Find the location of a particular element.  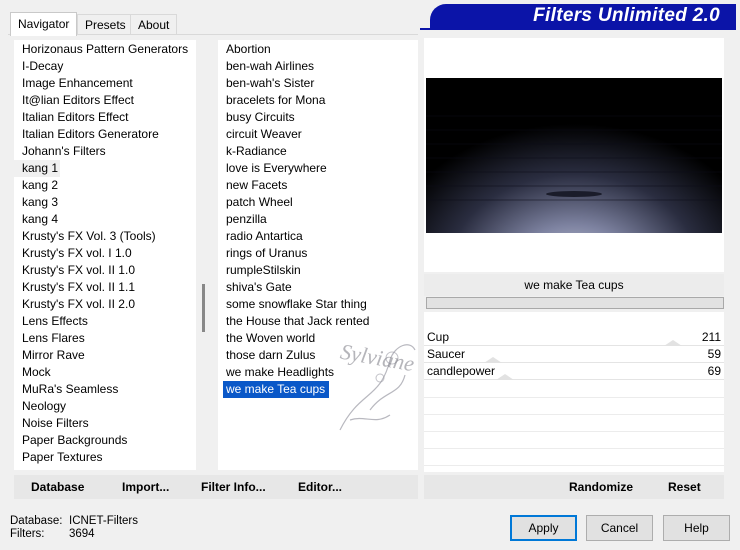

category-item: kang 3 is located at coordinates (105, 202).